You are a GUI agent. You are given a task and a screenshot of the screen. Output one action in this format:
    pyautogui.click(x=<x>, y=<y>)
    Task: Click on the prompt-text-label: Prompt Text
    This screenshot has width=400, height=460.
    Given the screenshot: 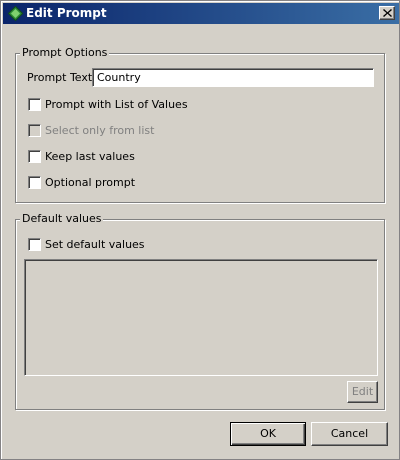 What is the action you would take?
    pyautogui.click(x=60, y=77)
    